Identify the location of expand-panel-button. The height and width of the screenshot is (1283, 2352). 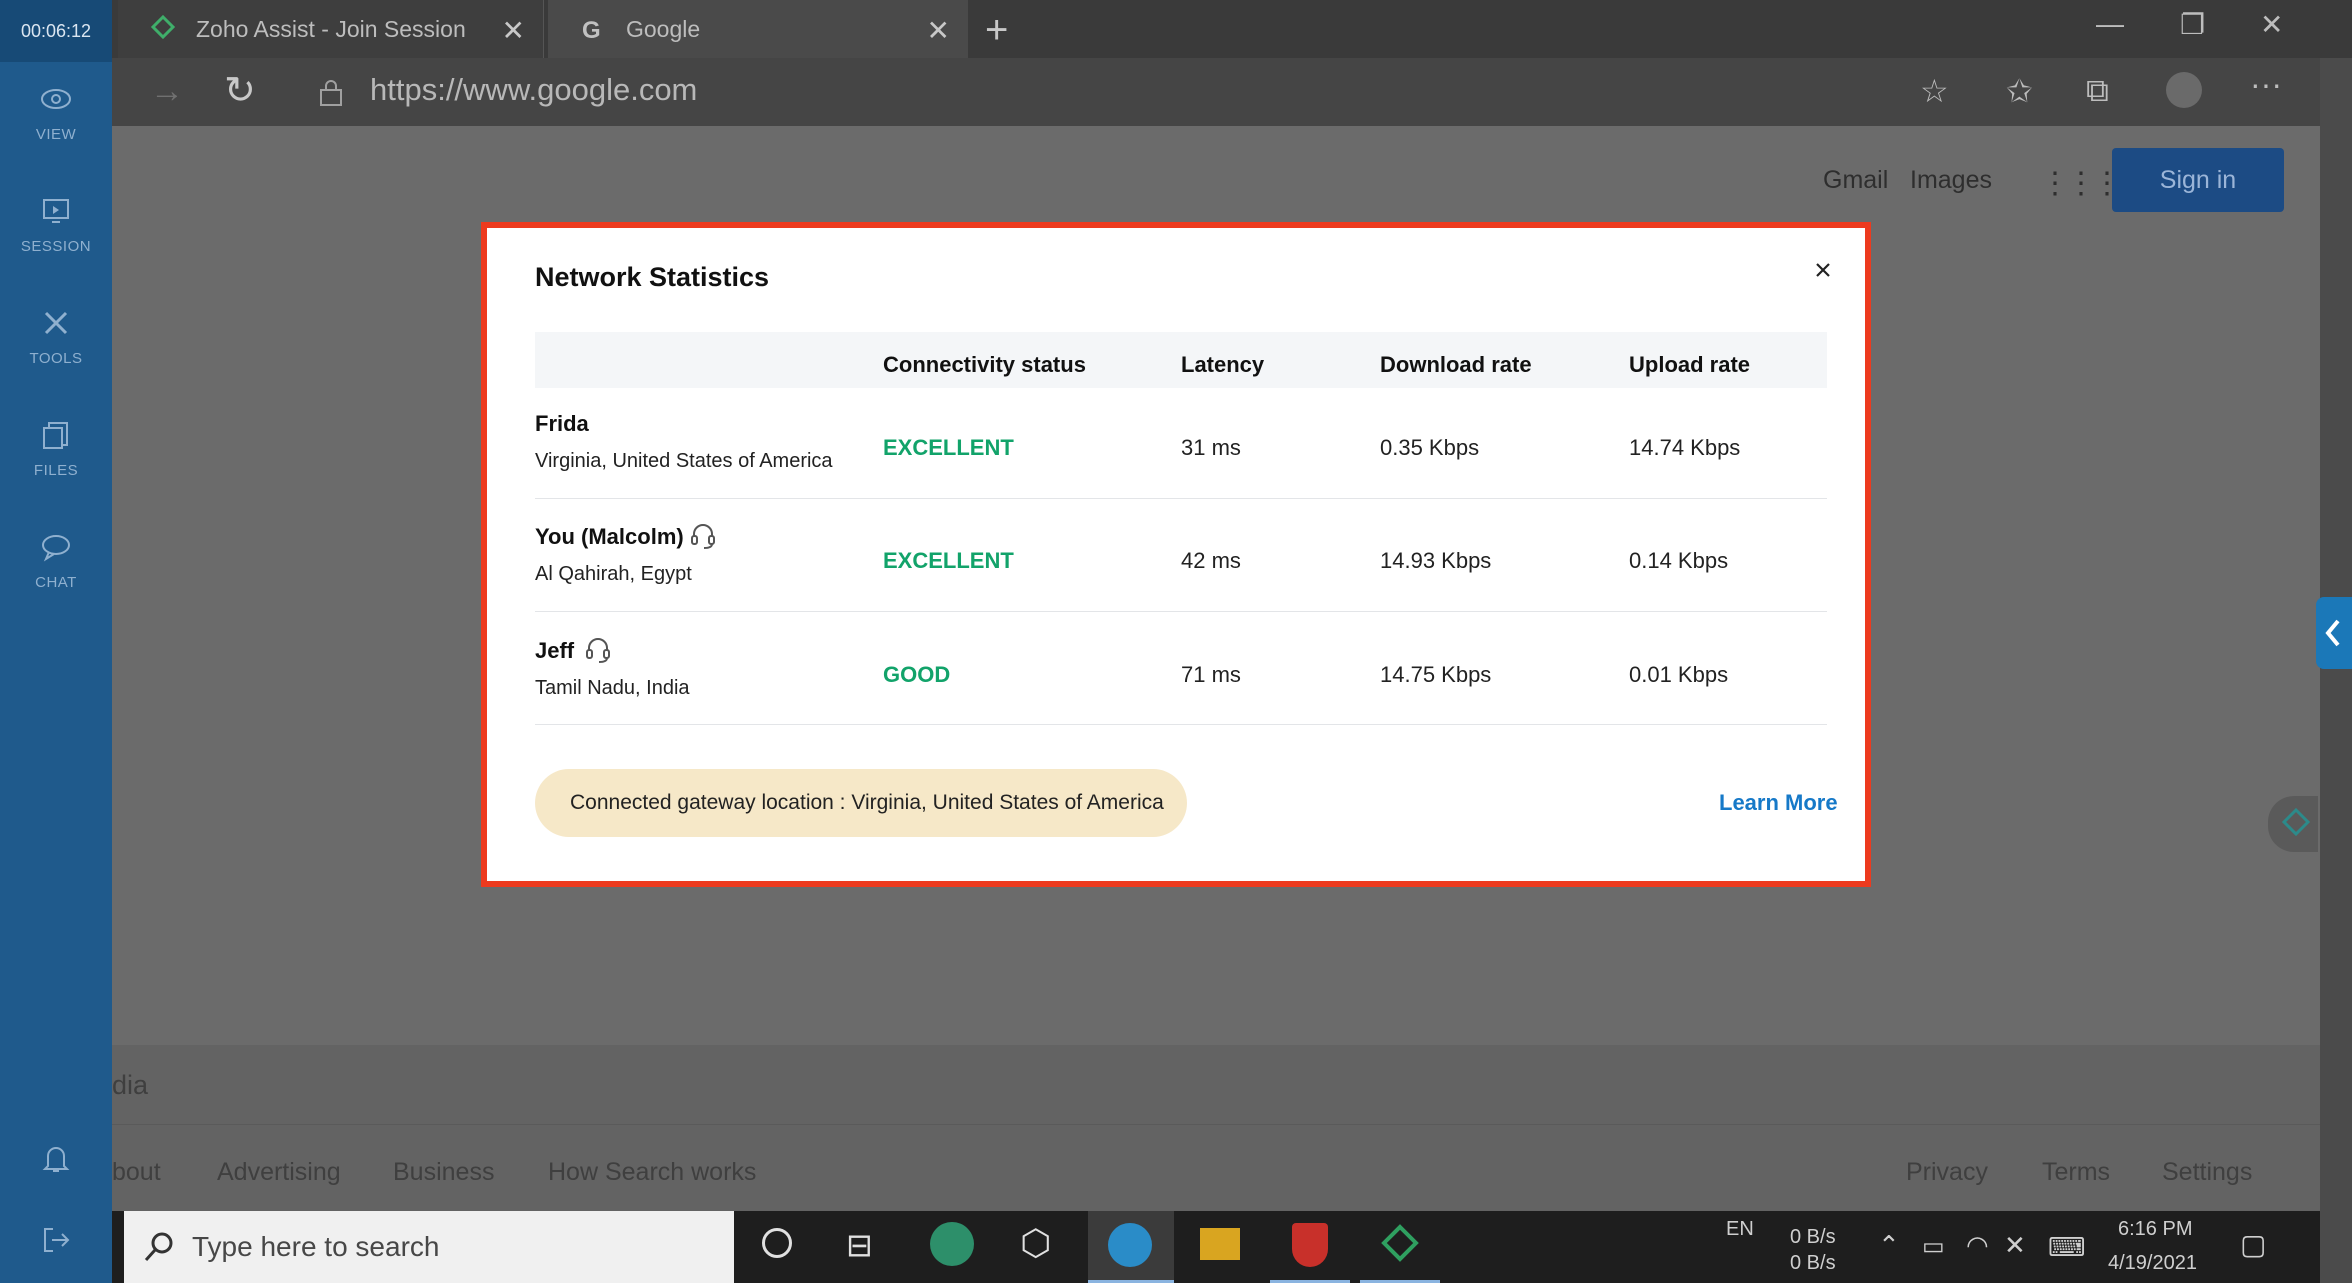
(2334, 633).